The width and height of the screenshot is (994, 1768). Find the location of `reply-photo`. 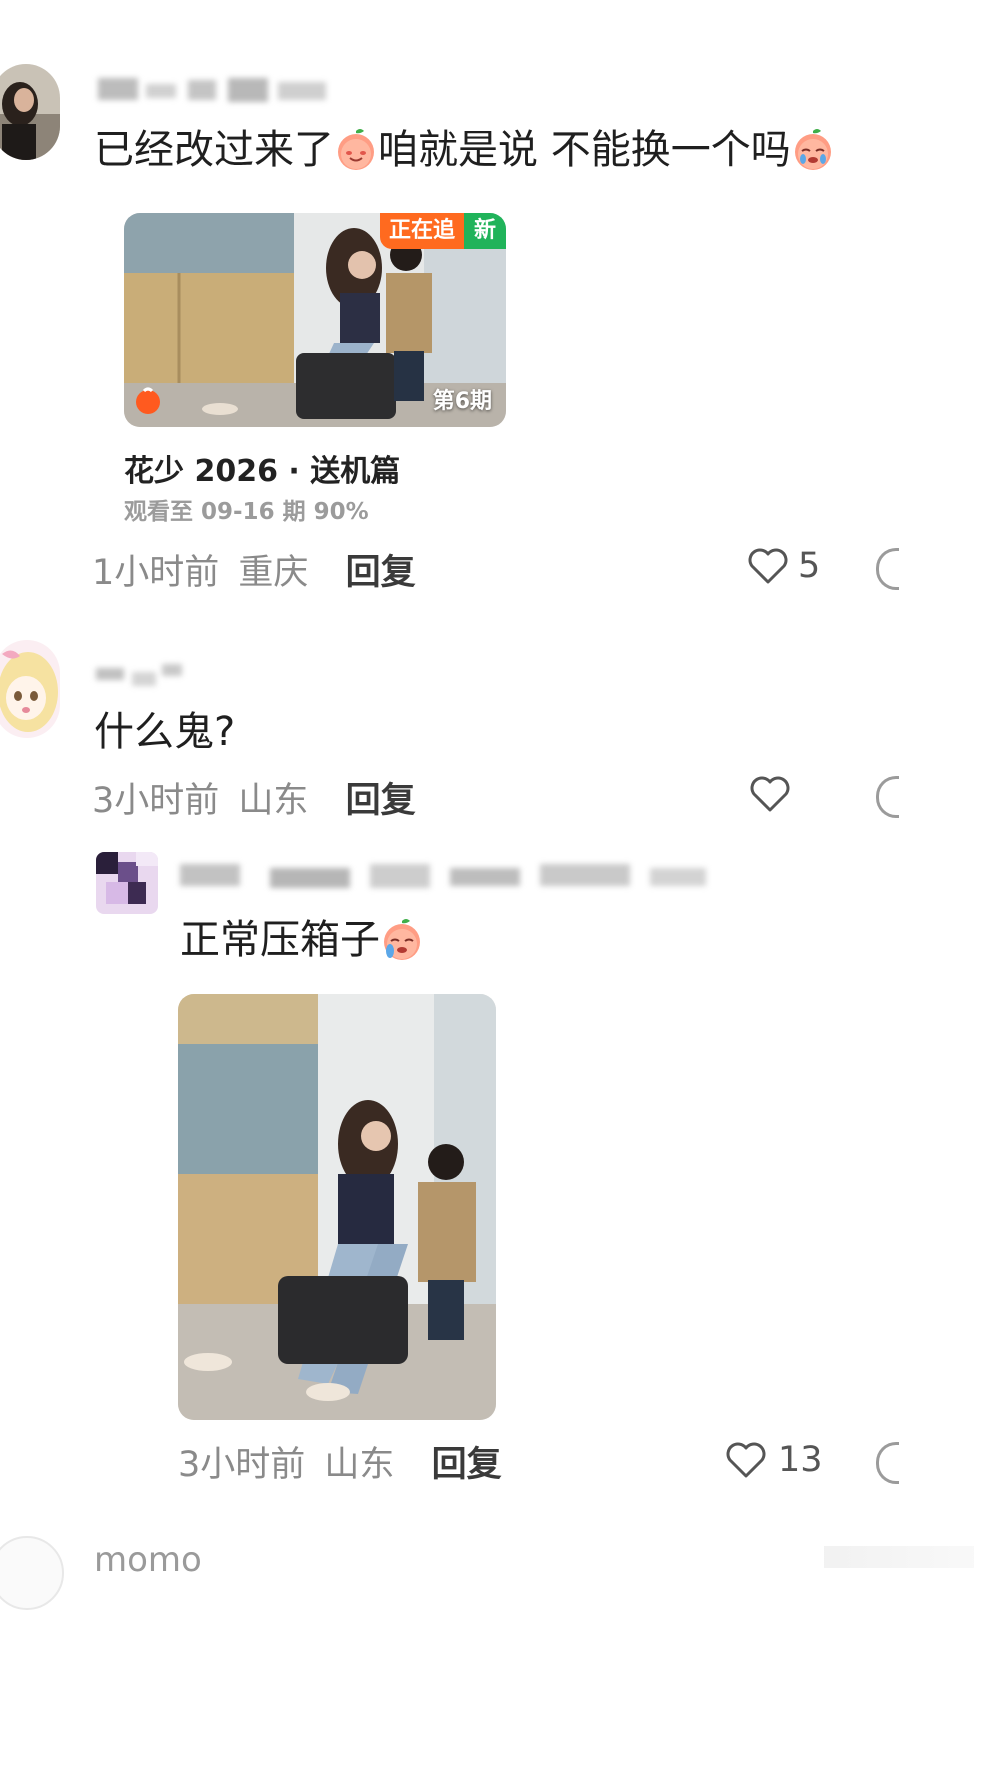

reply-photo is located at coordinates (337, 1207).